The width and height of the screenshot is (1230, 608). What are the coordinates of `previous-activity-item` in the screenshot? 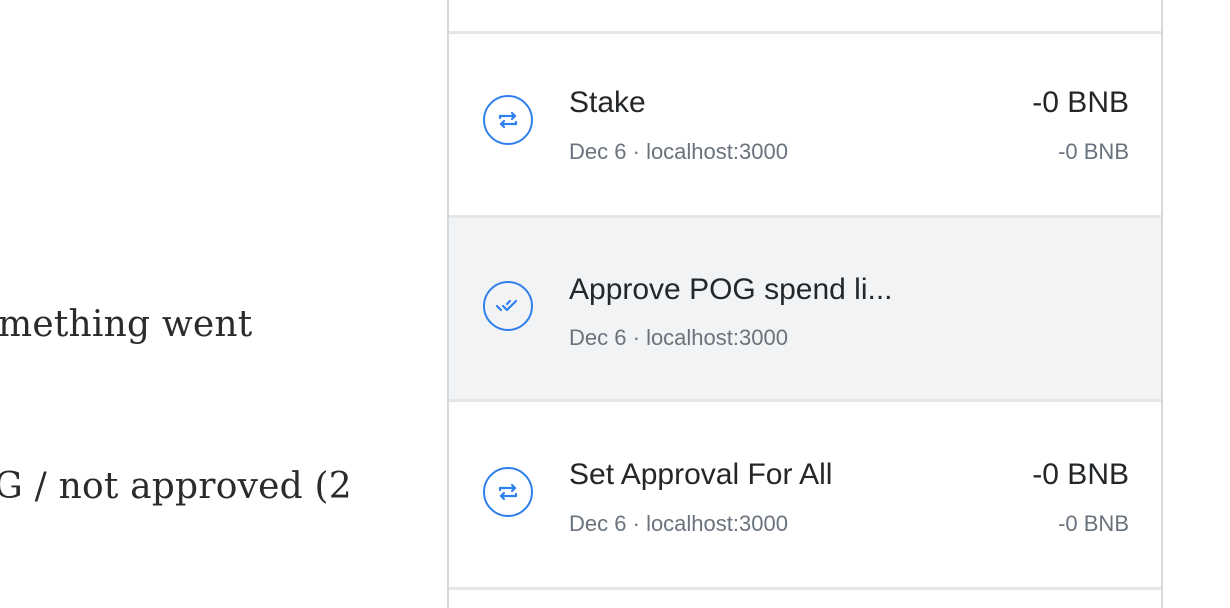 It's located at (805, 17).